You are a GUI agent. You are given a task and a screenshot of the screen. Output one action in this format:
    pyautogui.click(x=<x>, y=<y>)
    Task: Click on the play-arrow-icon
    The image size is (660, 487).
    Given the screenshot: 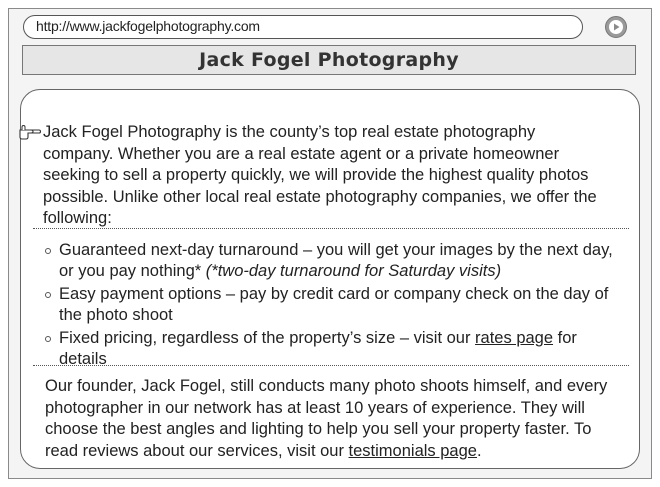 What is the action you would take?
    pyautogui.click(x=616, y=27)
    